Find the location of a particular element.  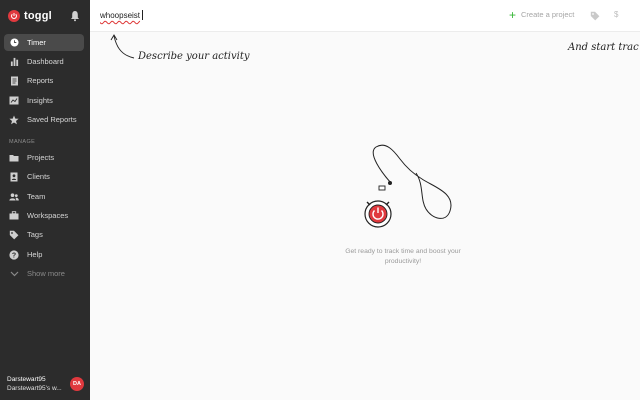

briefcase-icon is located at coordinates (14, 216).